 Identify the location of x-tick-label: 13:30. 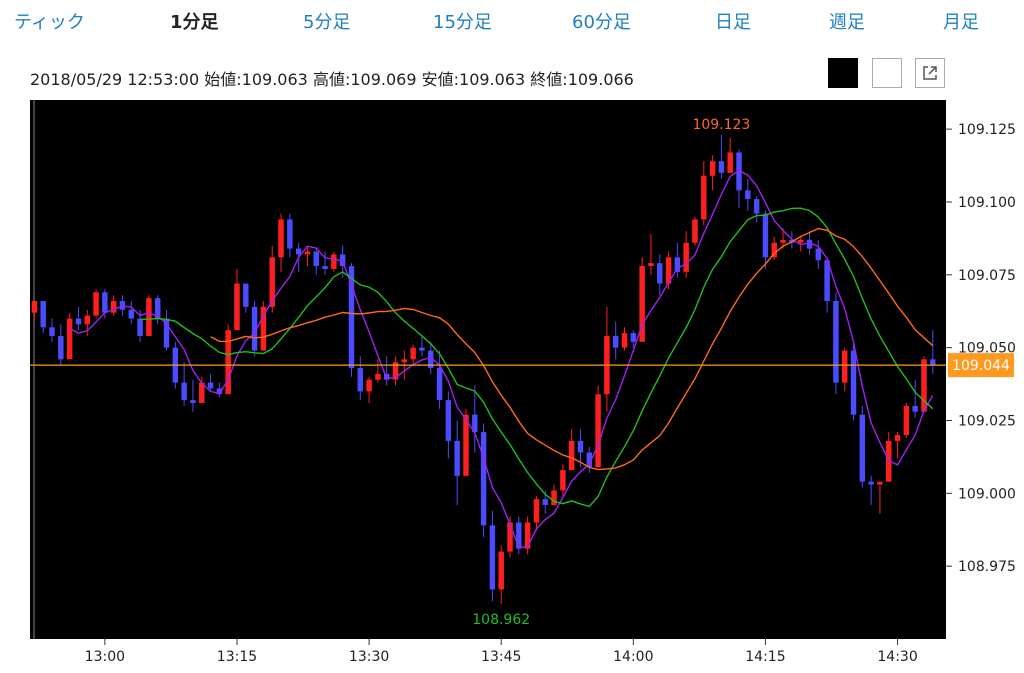
(369, 657).